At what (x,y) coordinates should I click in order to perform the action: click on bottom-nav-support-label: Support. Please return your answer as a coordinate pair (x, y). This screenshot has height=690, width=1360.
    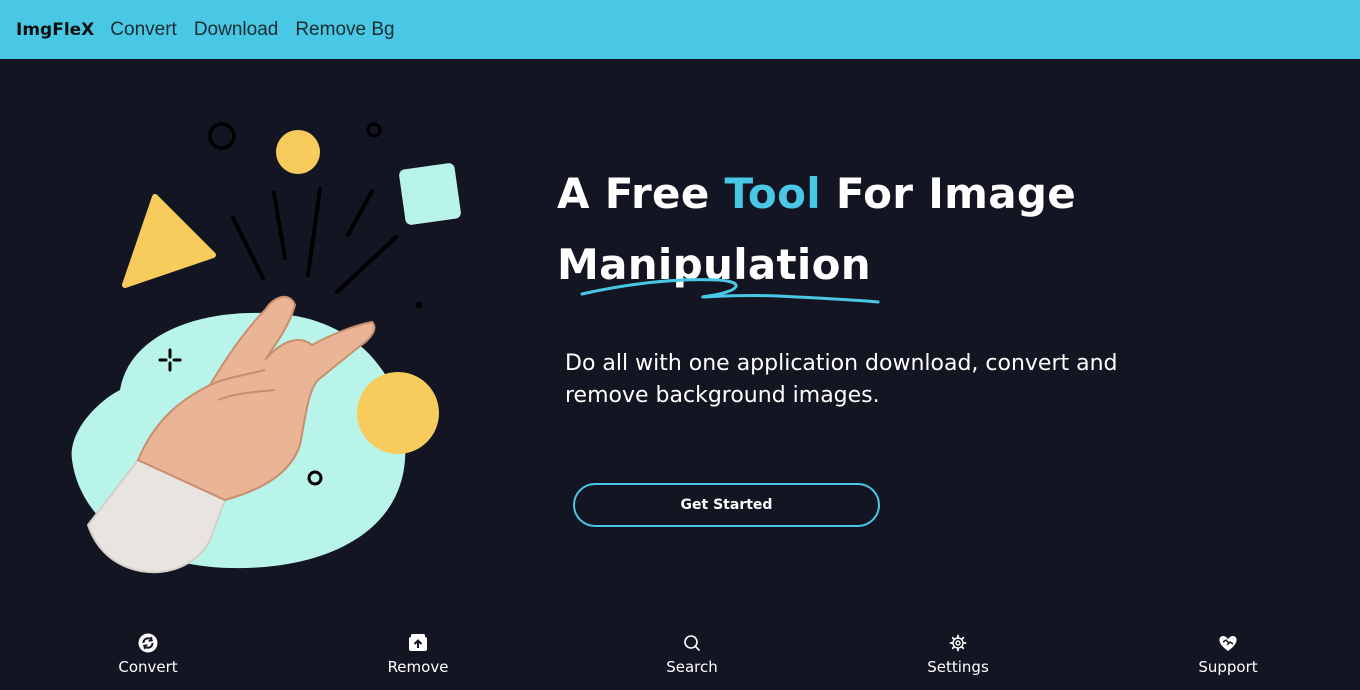
    Looking at the image, I should click on (1228, 667).